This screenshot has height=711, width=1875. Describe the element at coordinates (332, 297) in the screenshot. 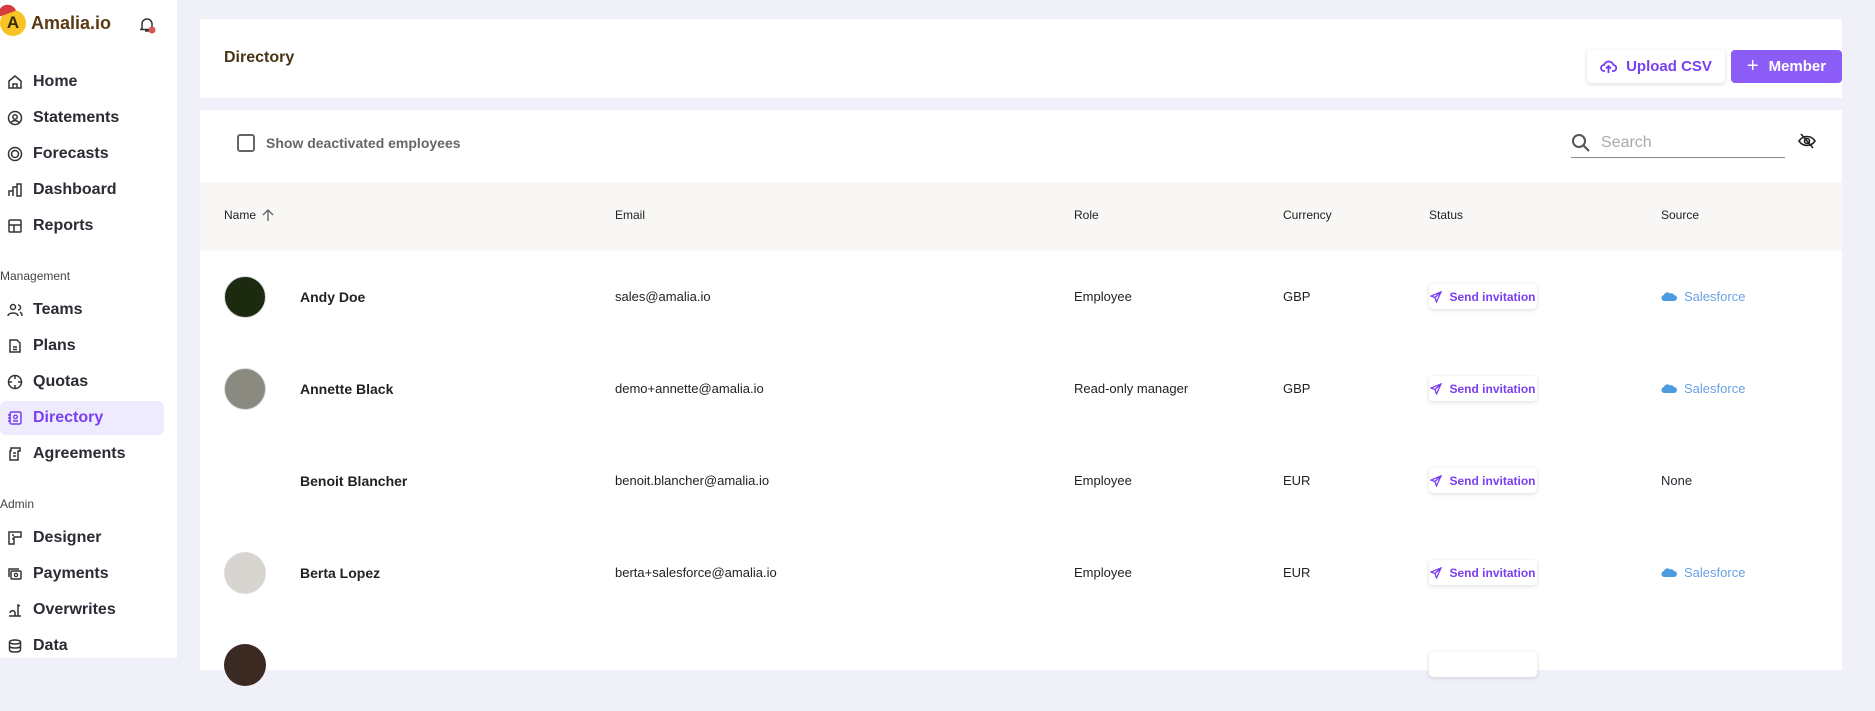

I see `name-cell: Andy Doe` at that location.